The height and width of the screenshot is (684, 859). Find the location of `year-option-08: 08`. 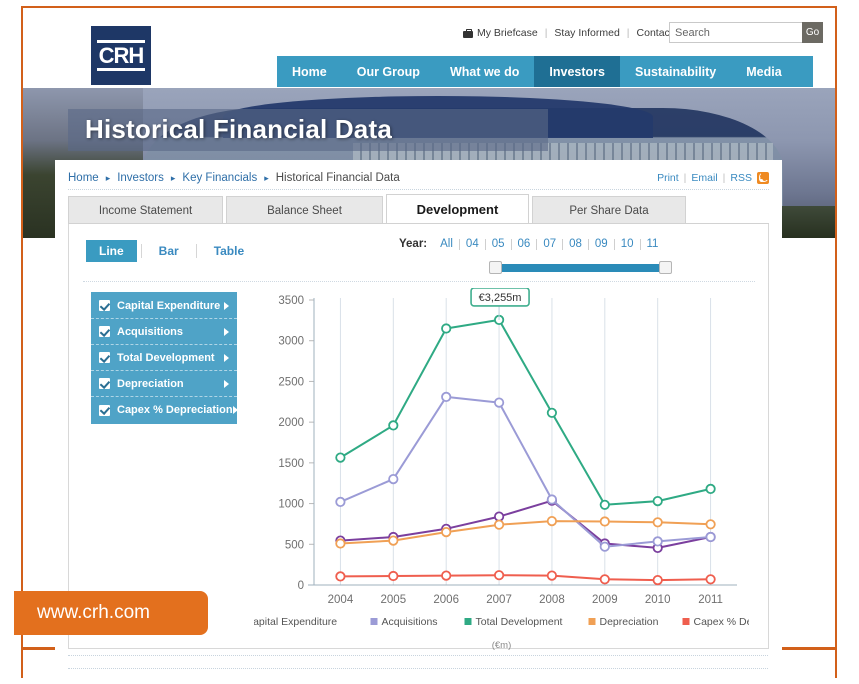

year-option-08: 08 is located at coordinates (575, 244).